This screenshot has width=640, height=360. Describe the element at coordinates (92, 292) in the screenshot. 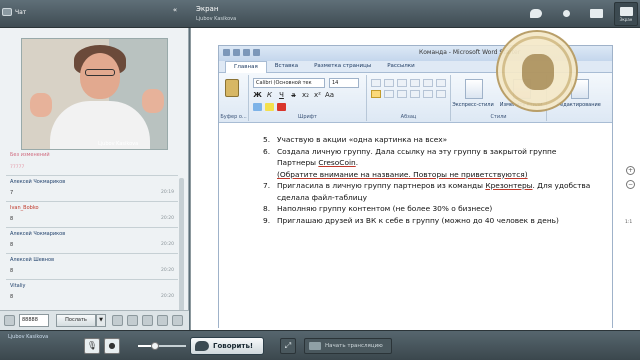

I see `chat-message: Vitaliy 8 20:20` at that location.